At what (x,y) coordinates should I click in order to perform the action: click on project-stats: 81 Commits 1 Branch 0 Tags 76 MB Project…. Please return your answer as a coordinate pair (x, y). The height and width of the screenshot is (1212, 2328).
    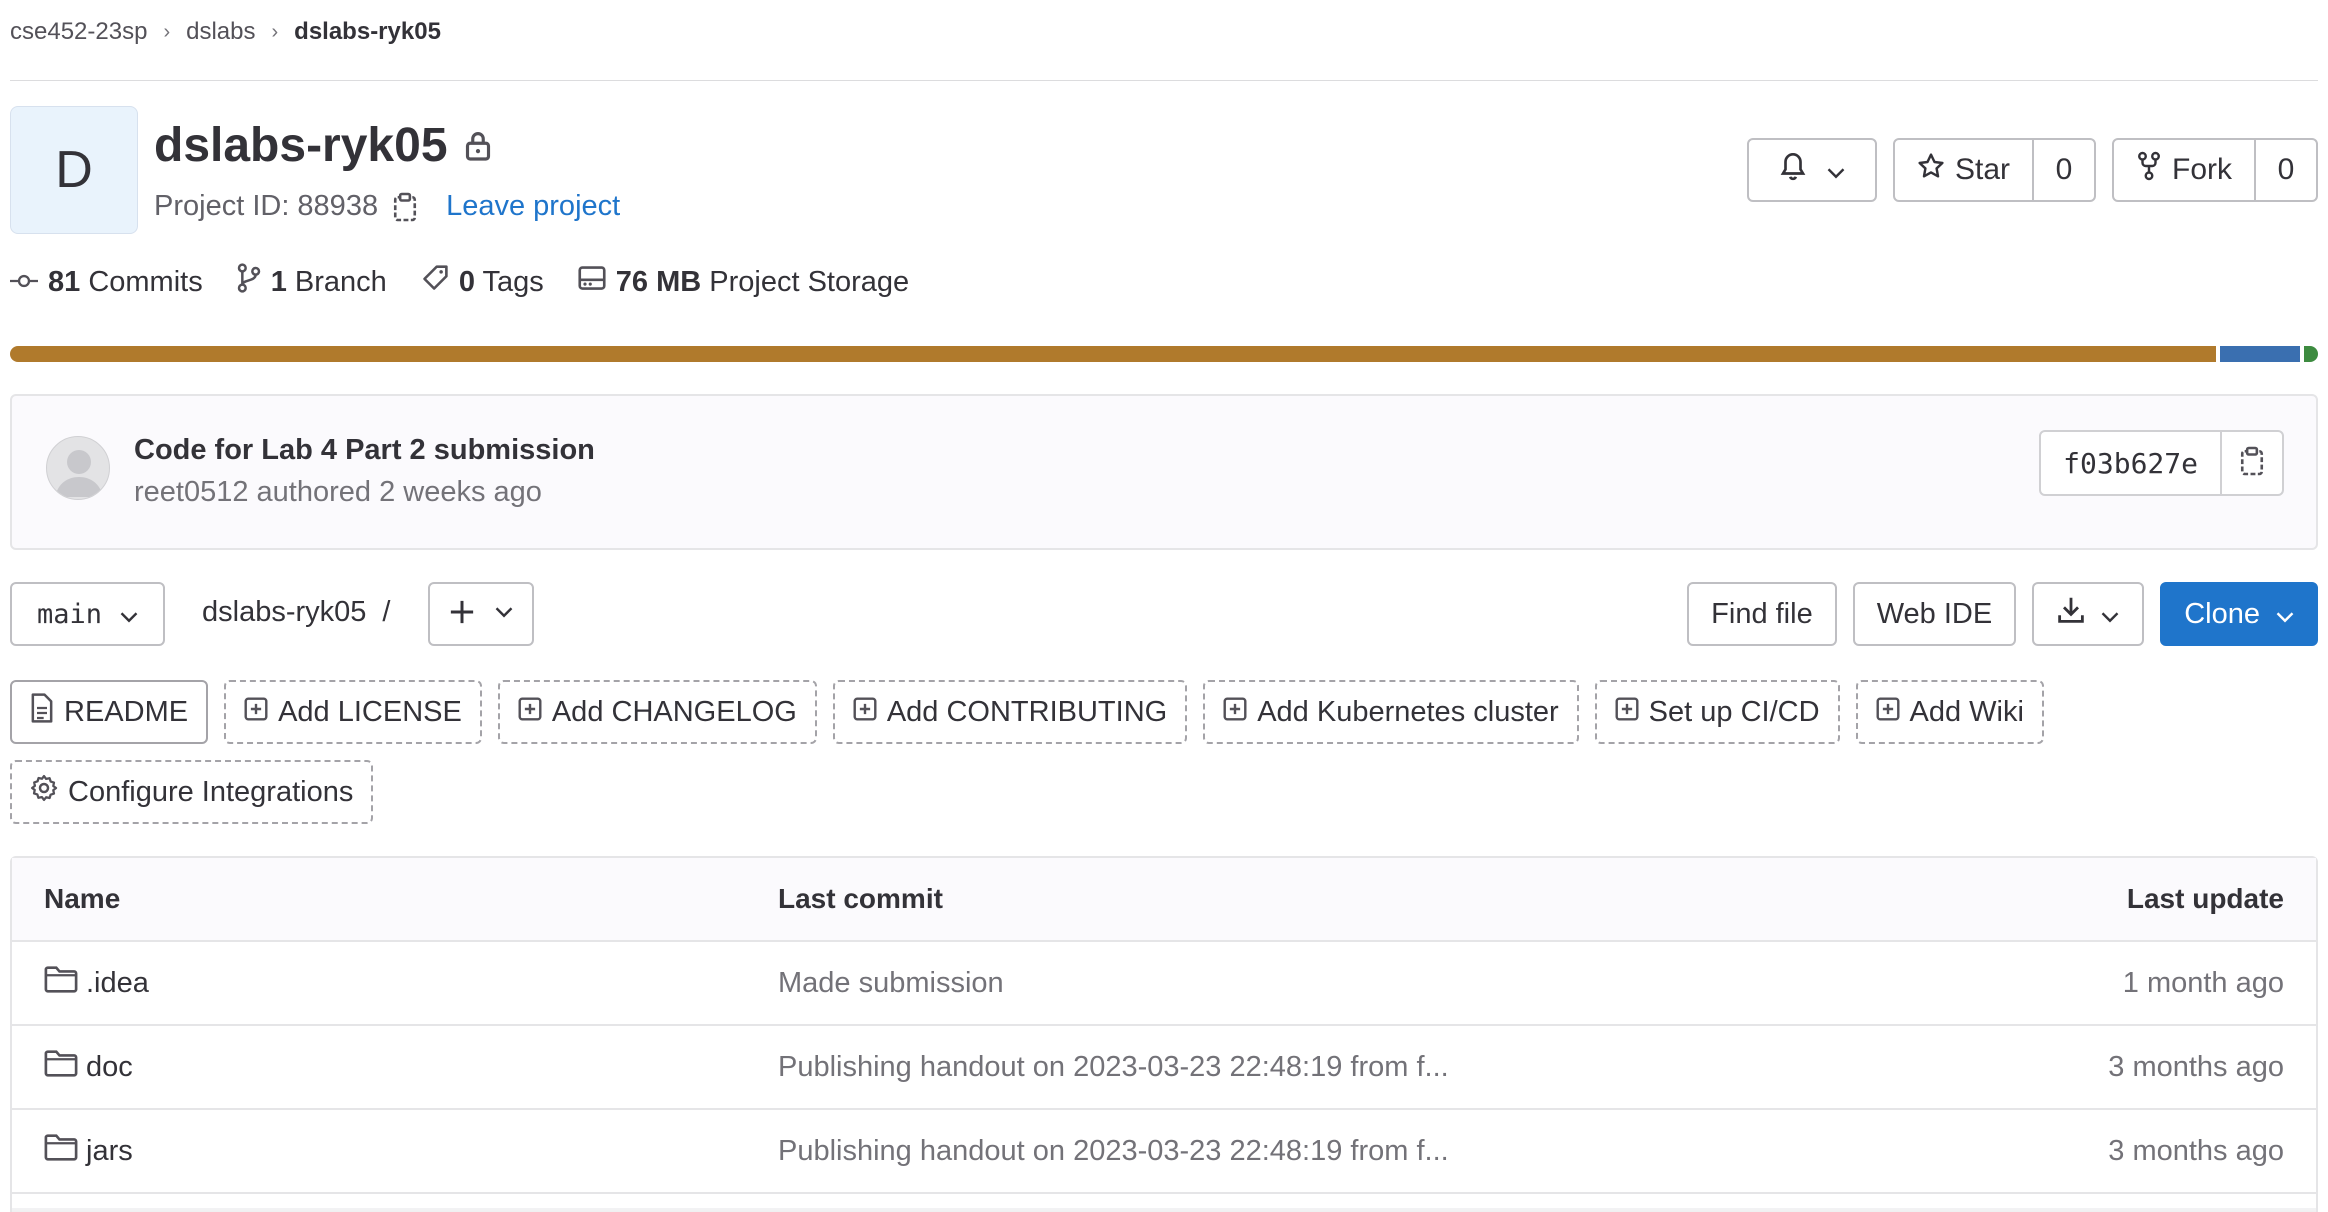
    Looking at the image, I should click on (476, 282).